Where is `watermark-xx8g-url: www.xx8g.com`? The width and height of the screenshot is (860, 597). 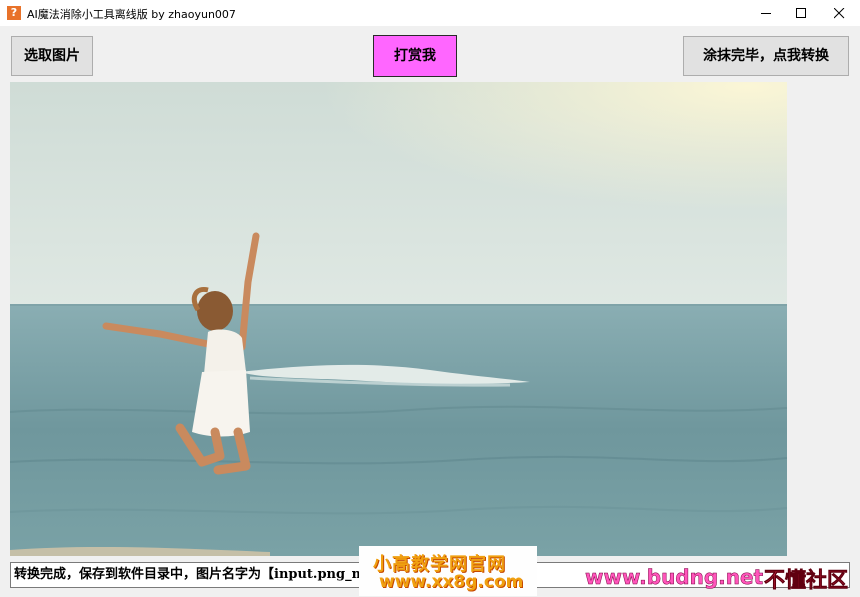
watermark-xx8g-url: www.xx8g.com is located at coordinates (451, 582).